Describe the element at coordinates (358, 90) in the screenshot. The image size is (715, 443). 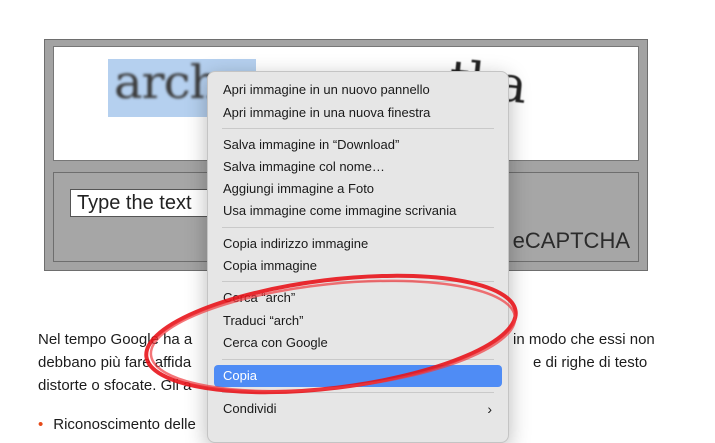
I see `menu-item-open-image-new-tab: Apri immagine in un nuovo pannello` at that location.